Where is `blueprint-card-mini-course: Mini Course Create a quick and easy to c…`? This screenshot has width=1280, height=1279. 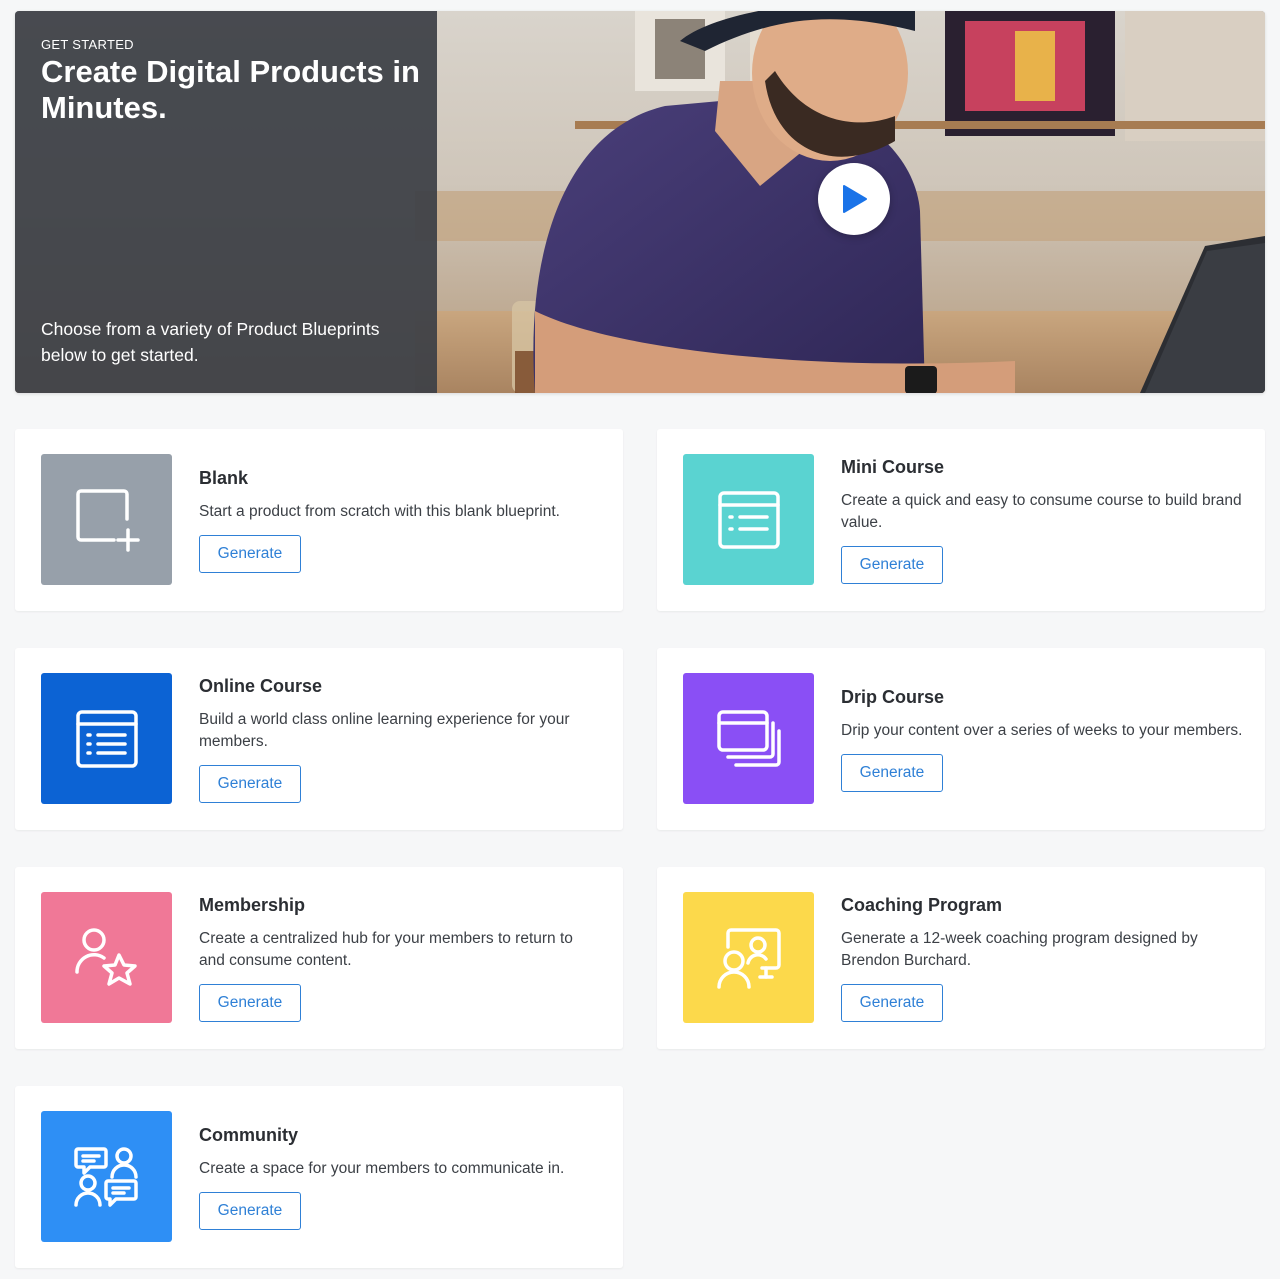 blueprint-card-mini-course: Mini Course Create a quick and easy to c… is located at coordinates (961, 520).